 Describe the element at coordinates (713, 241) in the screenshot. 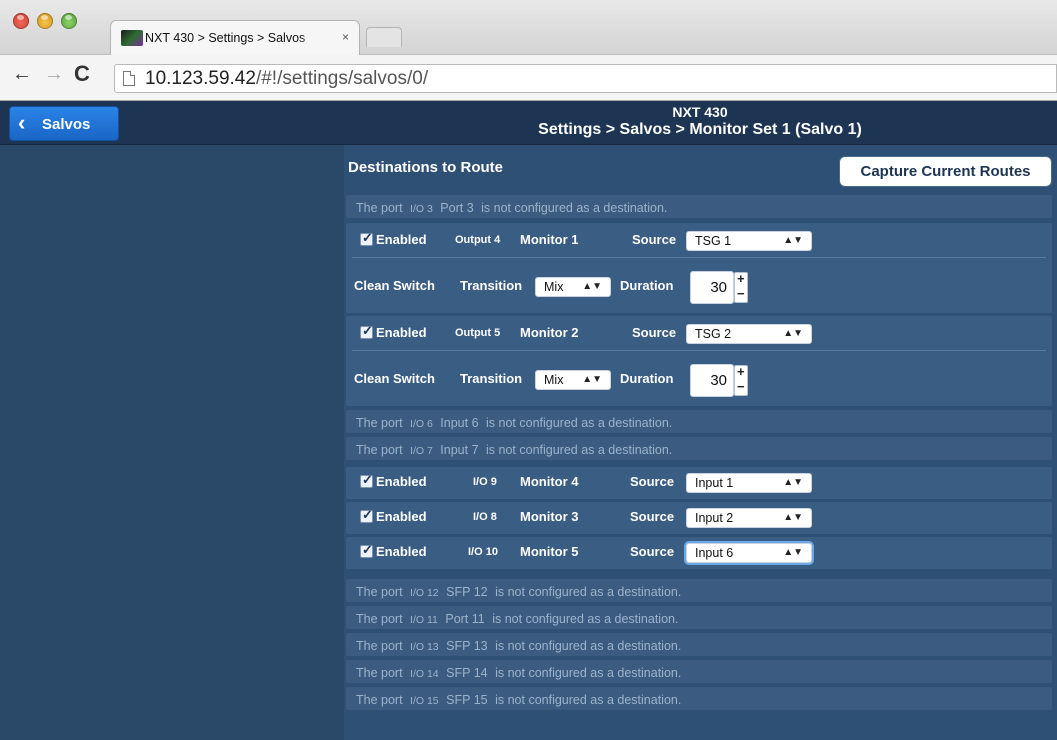

I see `source-value: TSG 1` at that location.